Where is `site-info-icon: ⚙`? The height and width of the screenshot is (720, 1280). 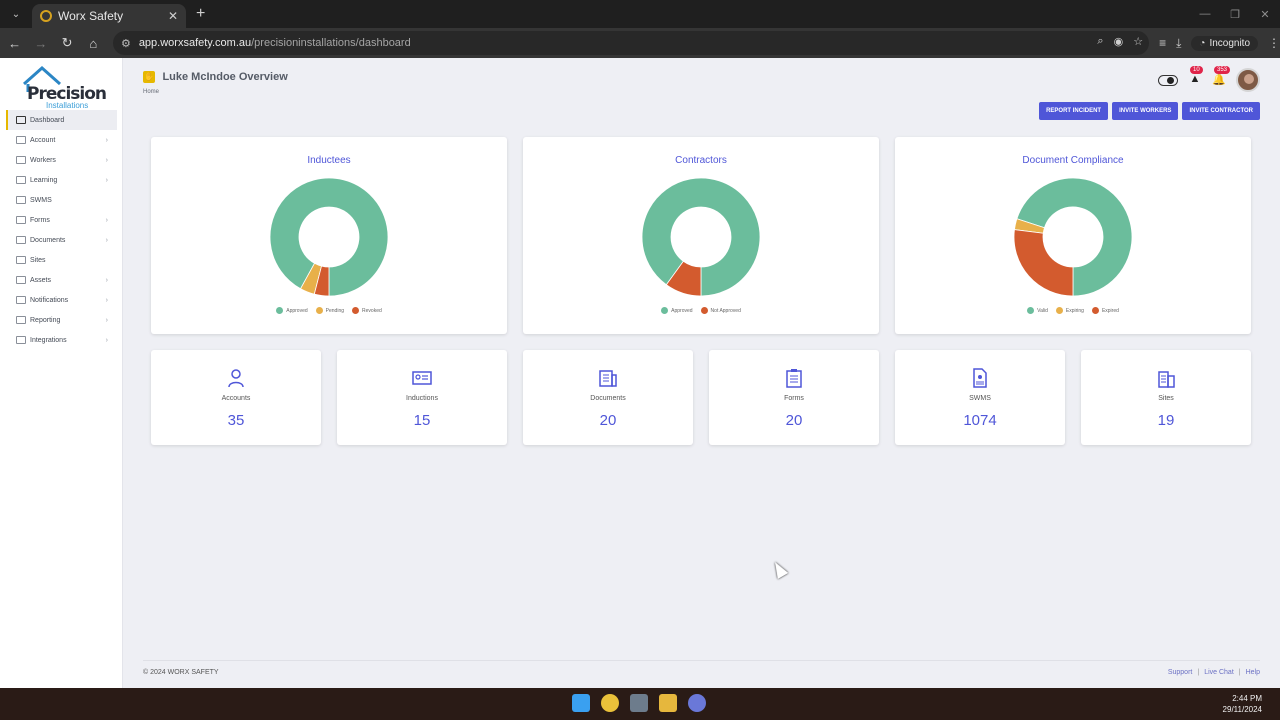
site-info-icon: ⚙ is located at coordinates (126, 43).